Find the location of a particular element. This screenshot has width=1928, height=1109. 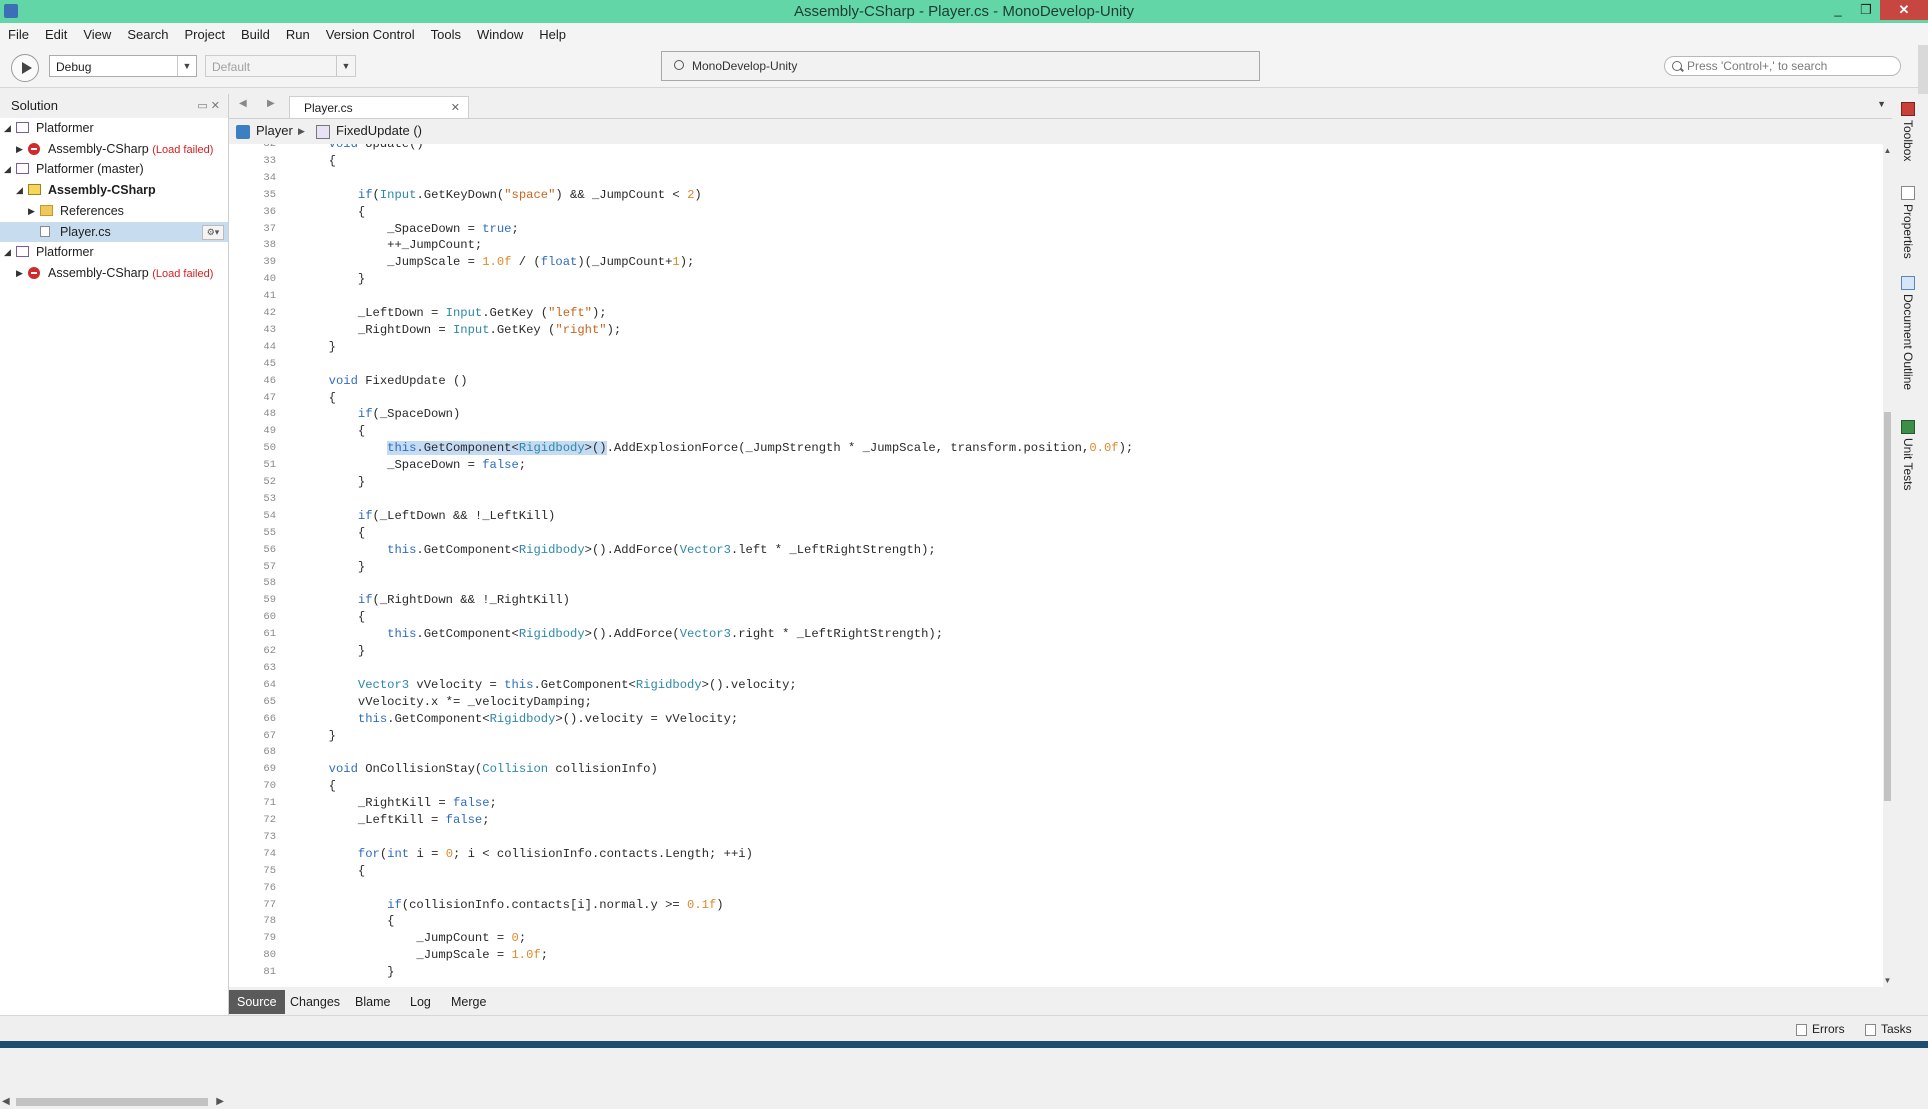

target-select: Default ▼ is located at coordinates (280, 66).